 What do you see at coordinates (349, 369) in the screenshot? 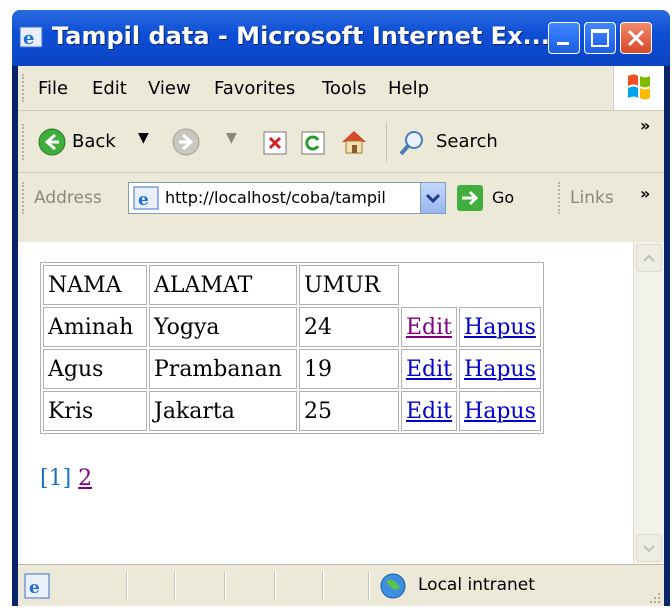
I see `cell-umur: 19` at bounding box center [349, 369].